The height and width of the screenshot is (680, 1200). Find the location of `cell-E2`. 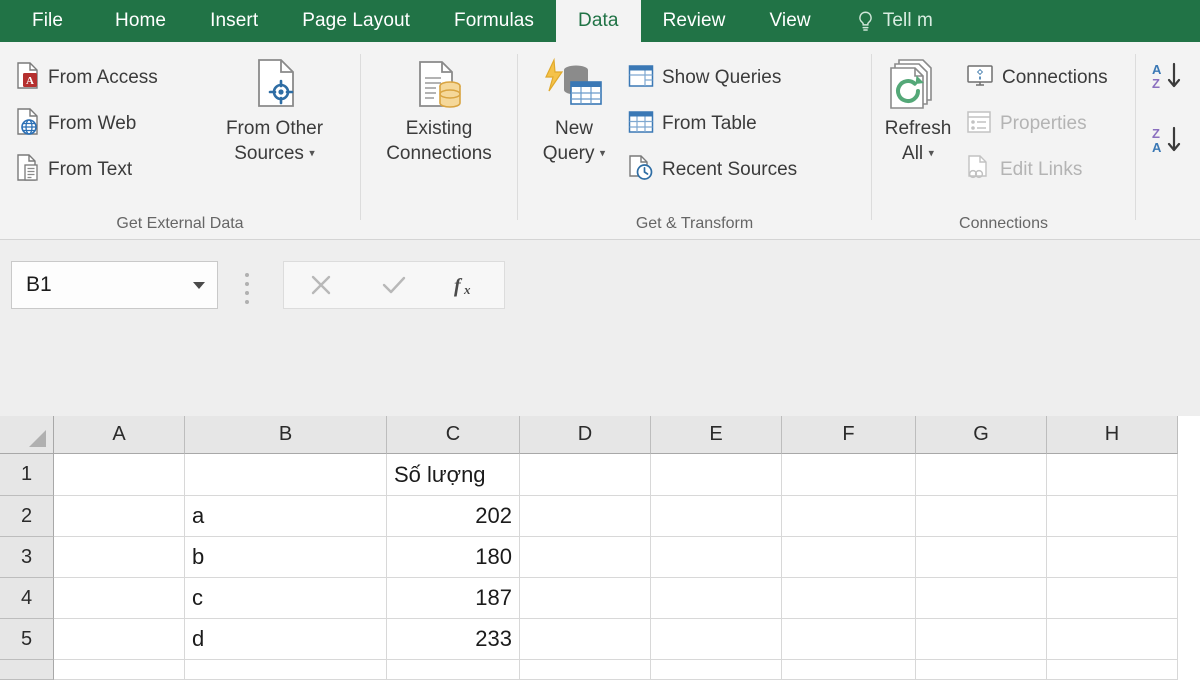

cell-E2 is located at coordinates (716, 516).